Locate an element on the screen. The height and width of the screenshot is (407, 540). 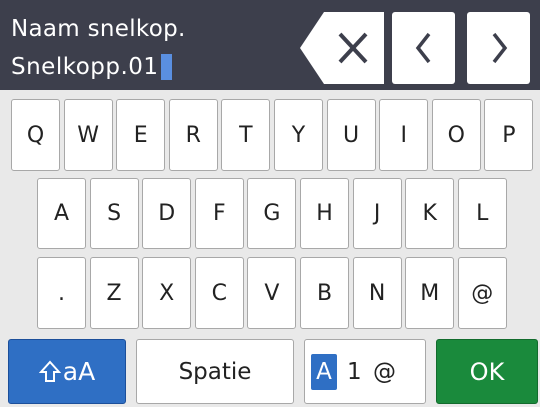
cursor-left-button is located at coordinates (423, 48).